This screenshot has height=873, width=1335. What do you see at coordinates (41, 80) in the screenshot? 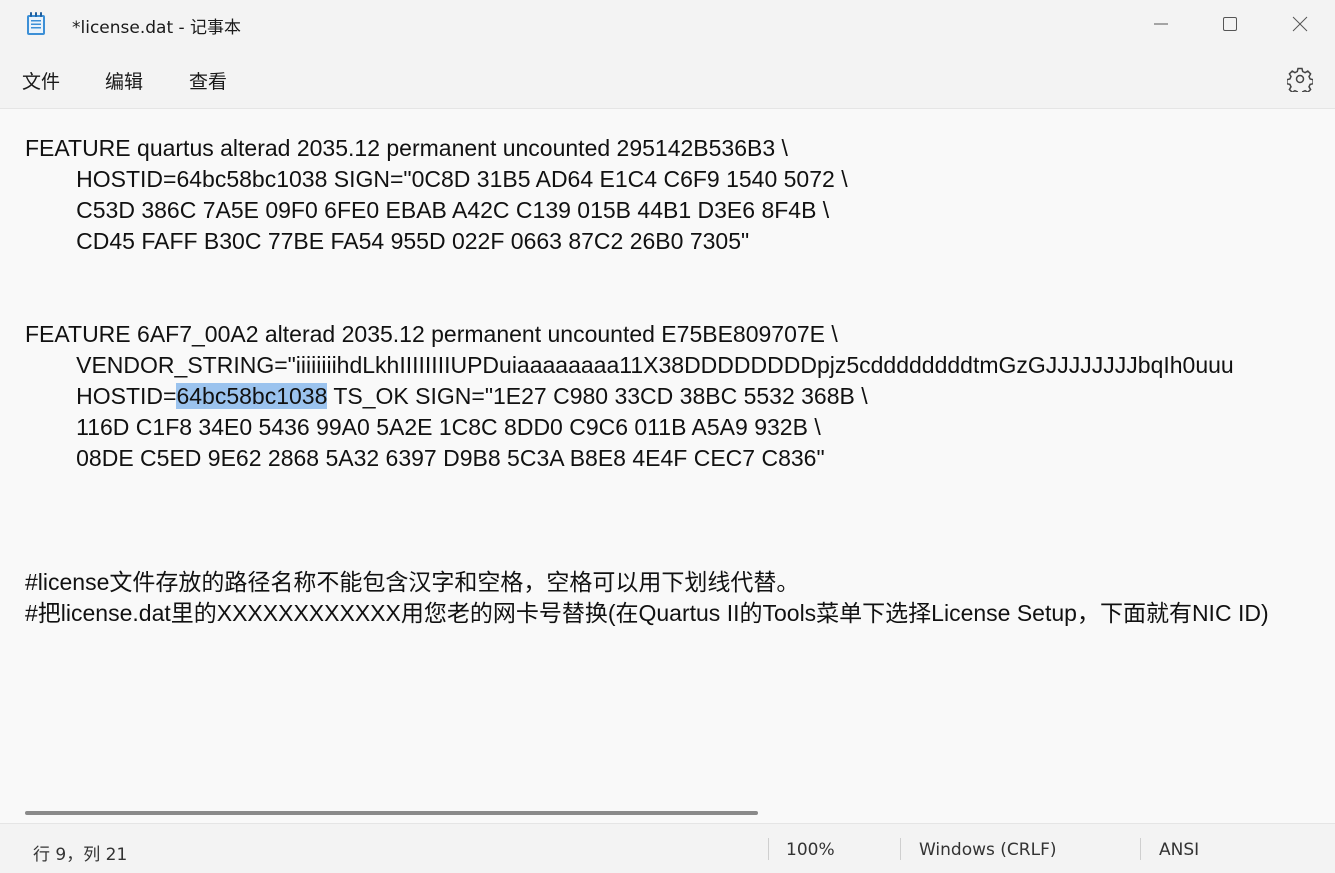
I see `menu-file: 文件` at bounding box center [41, 80].